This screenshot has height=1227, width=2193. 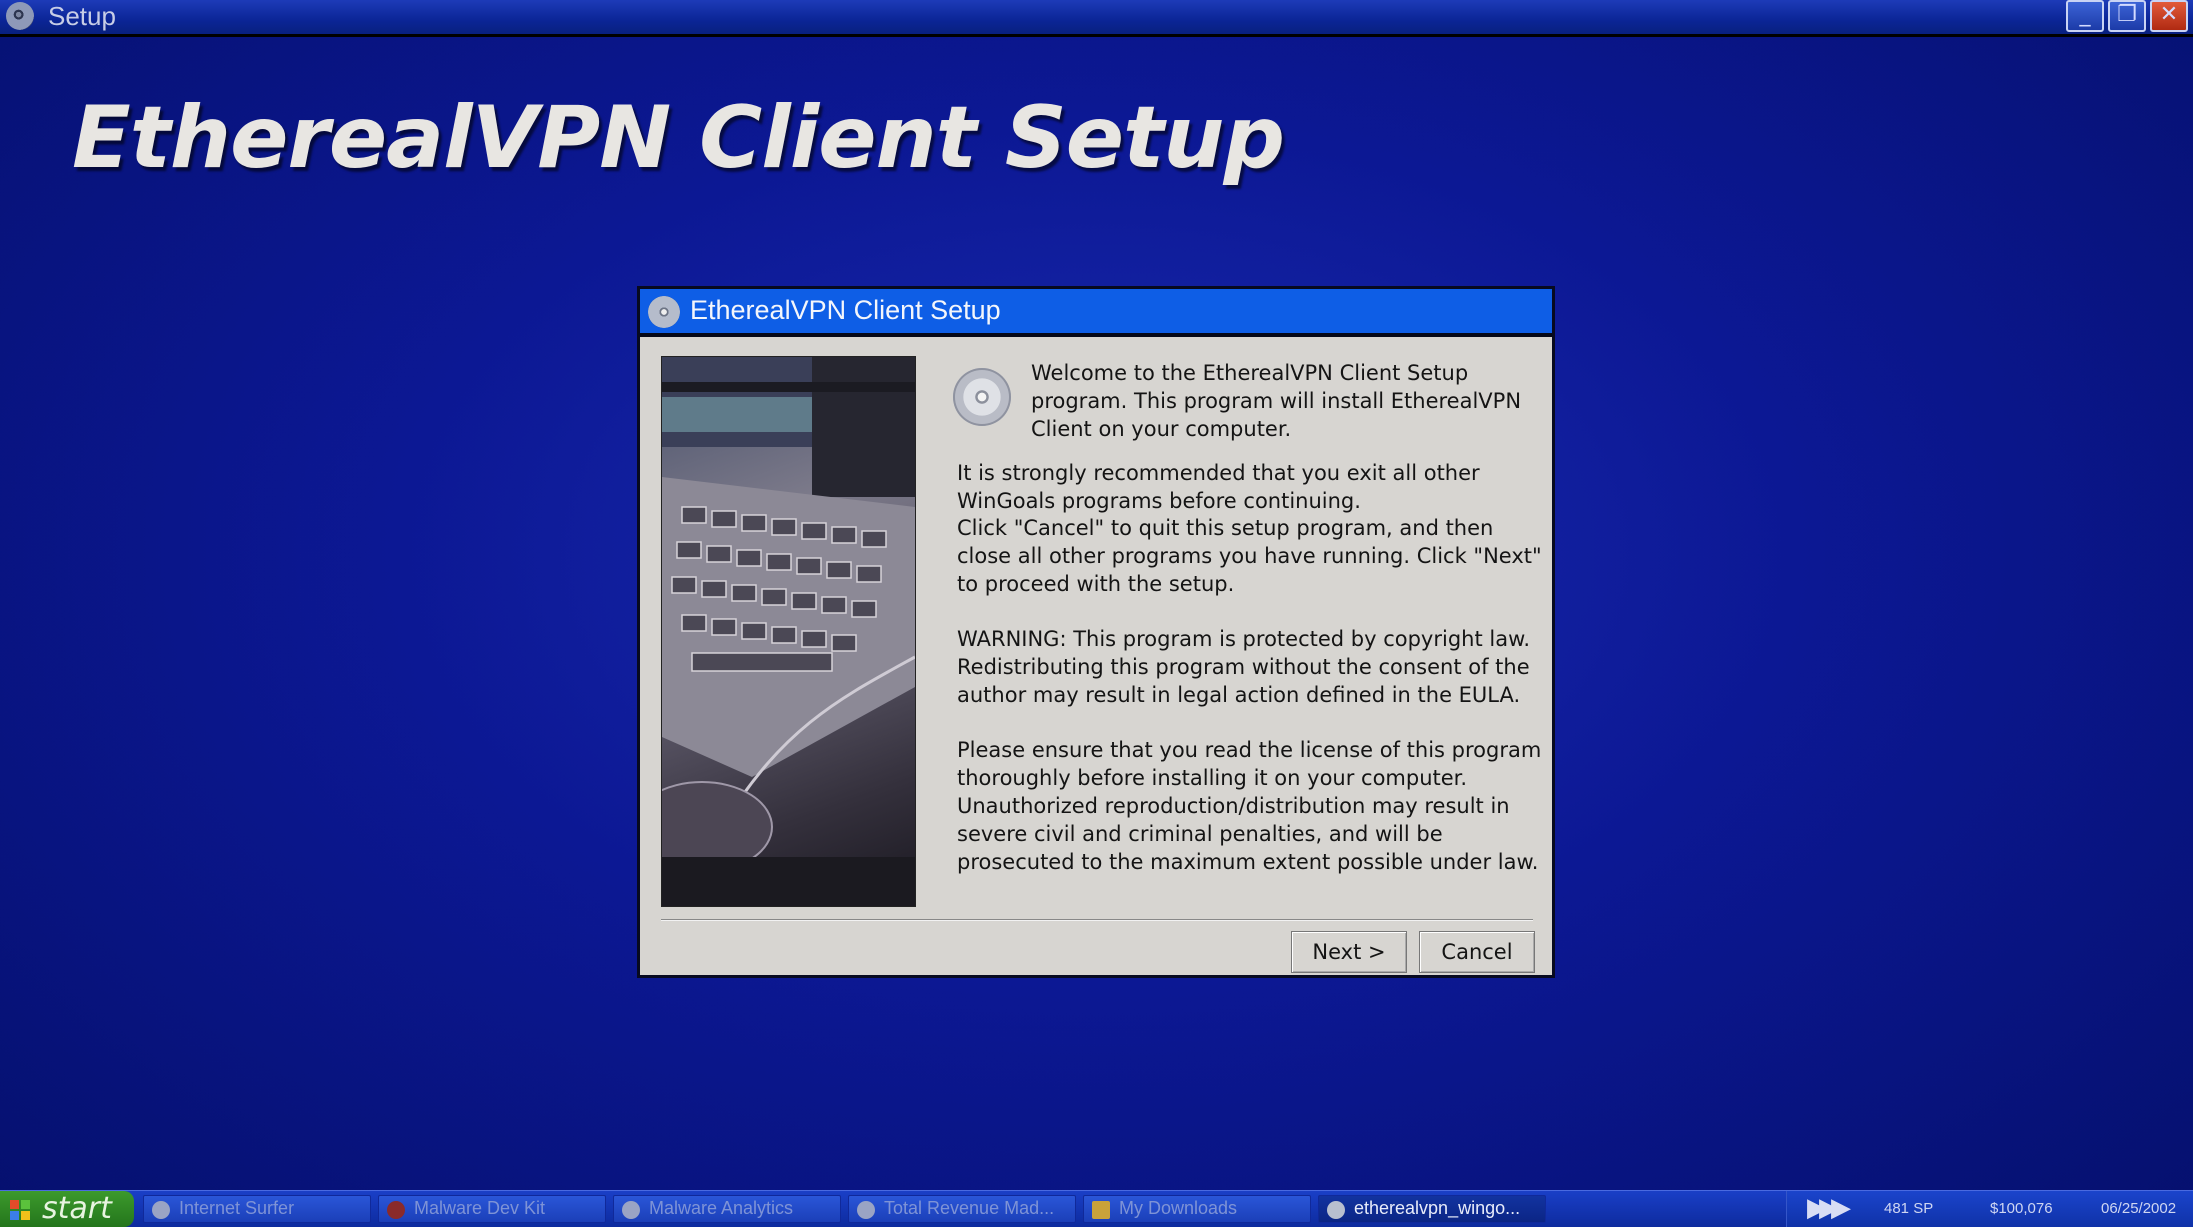 I want to click on taskbar-item-my-downloads: My Downloads, so click(x=1197, y=1209).